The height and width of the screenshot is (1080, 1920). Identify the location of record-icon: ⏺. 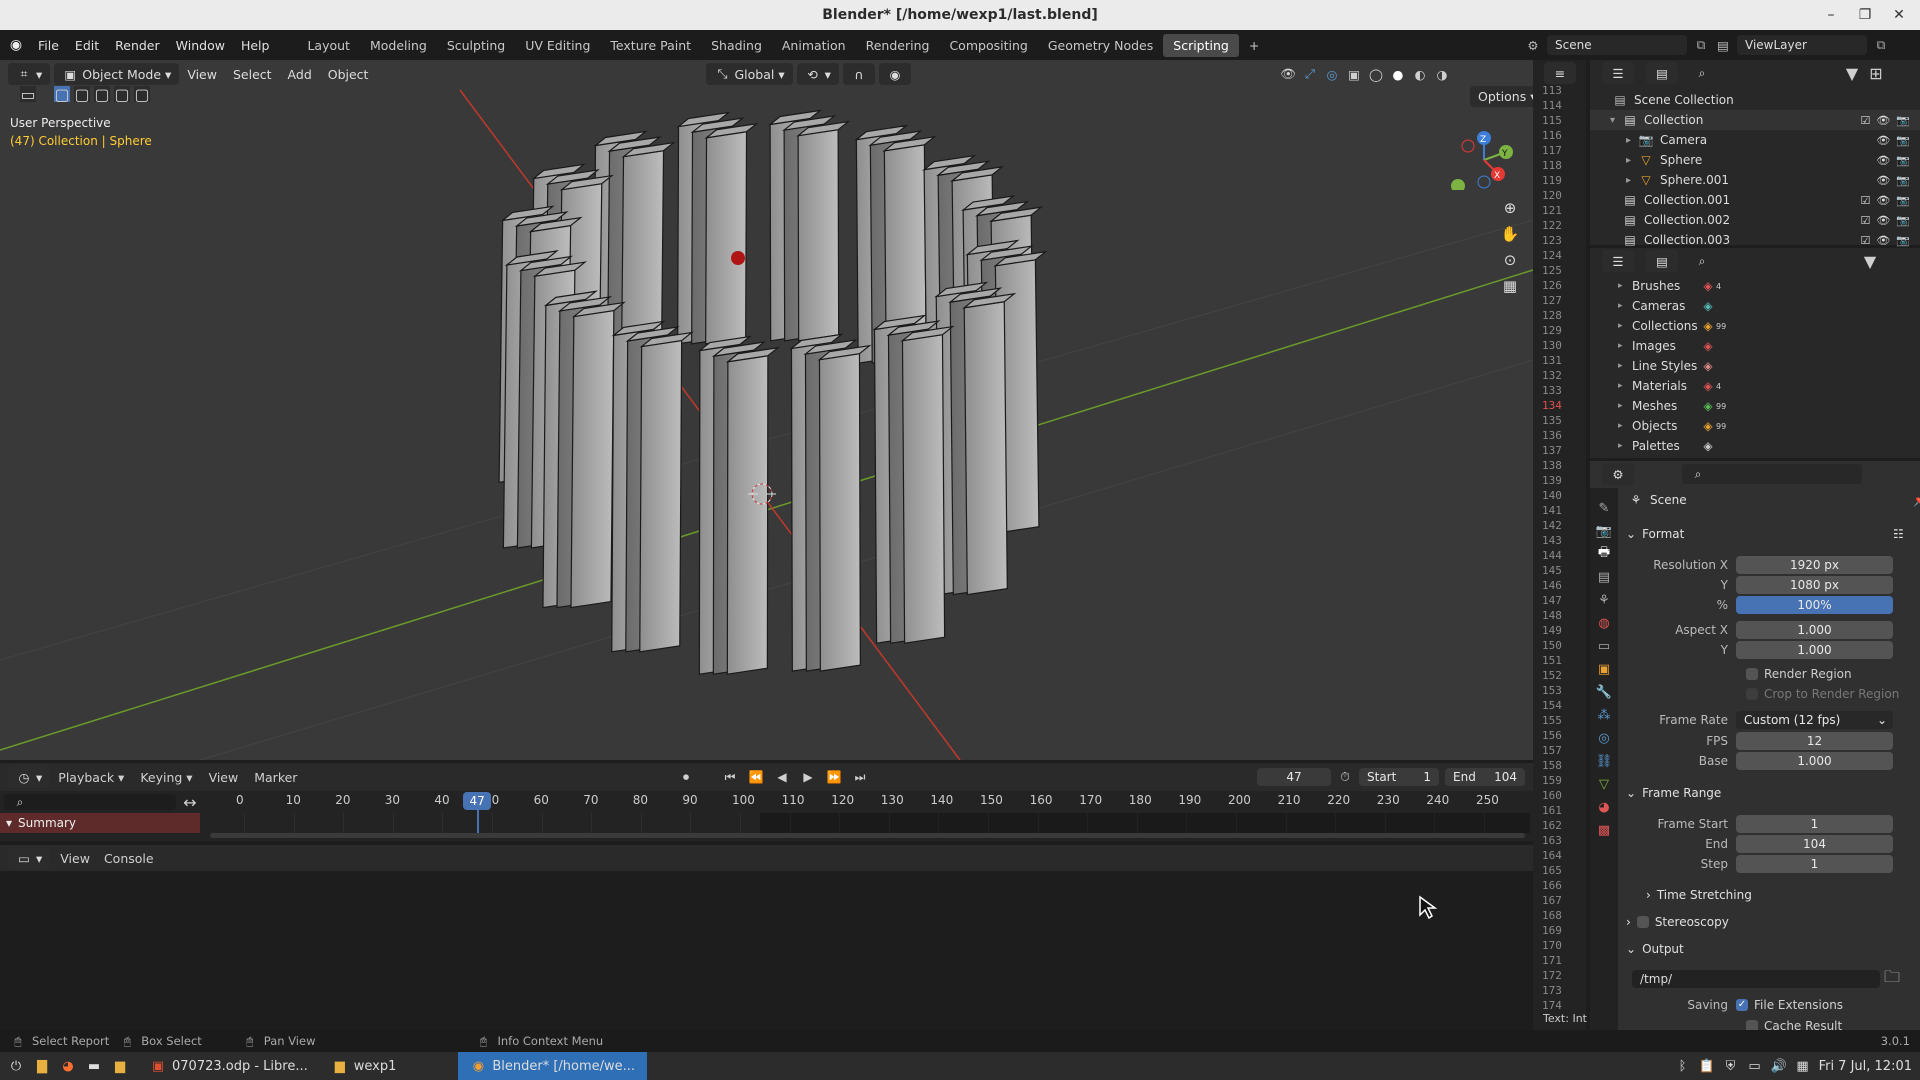
(686, 777).